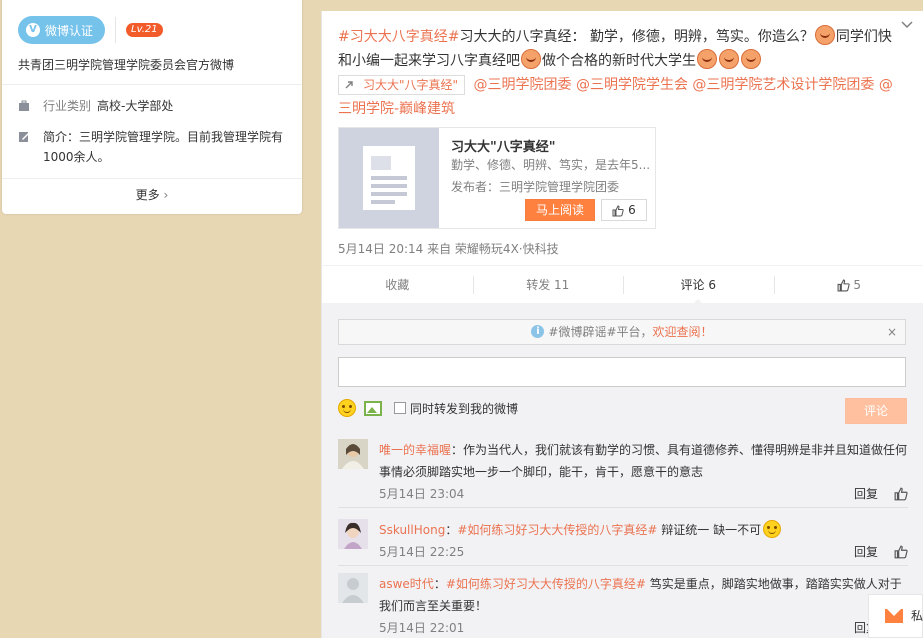 Image resolution: width=923 pixels, height=638 pixels. What do you see at coordinates (857, 285) in the screenshot?
I see `like-count: 5` at bounding box center [857, 285].